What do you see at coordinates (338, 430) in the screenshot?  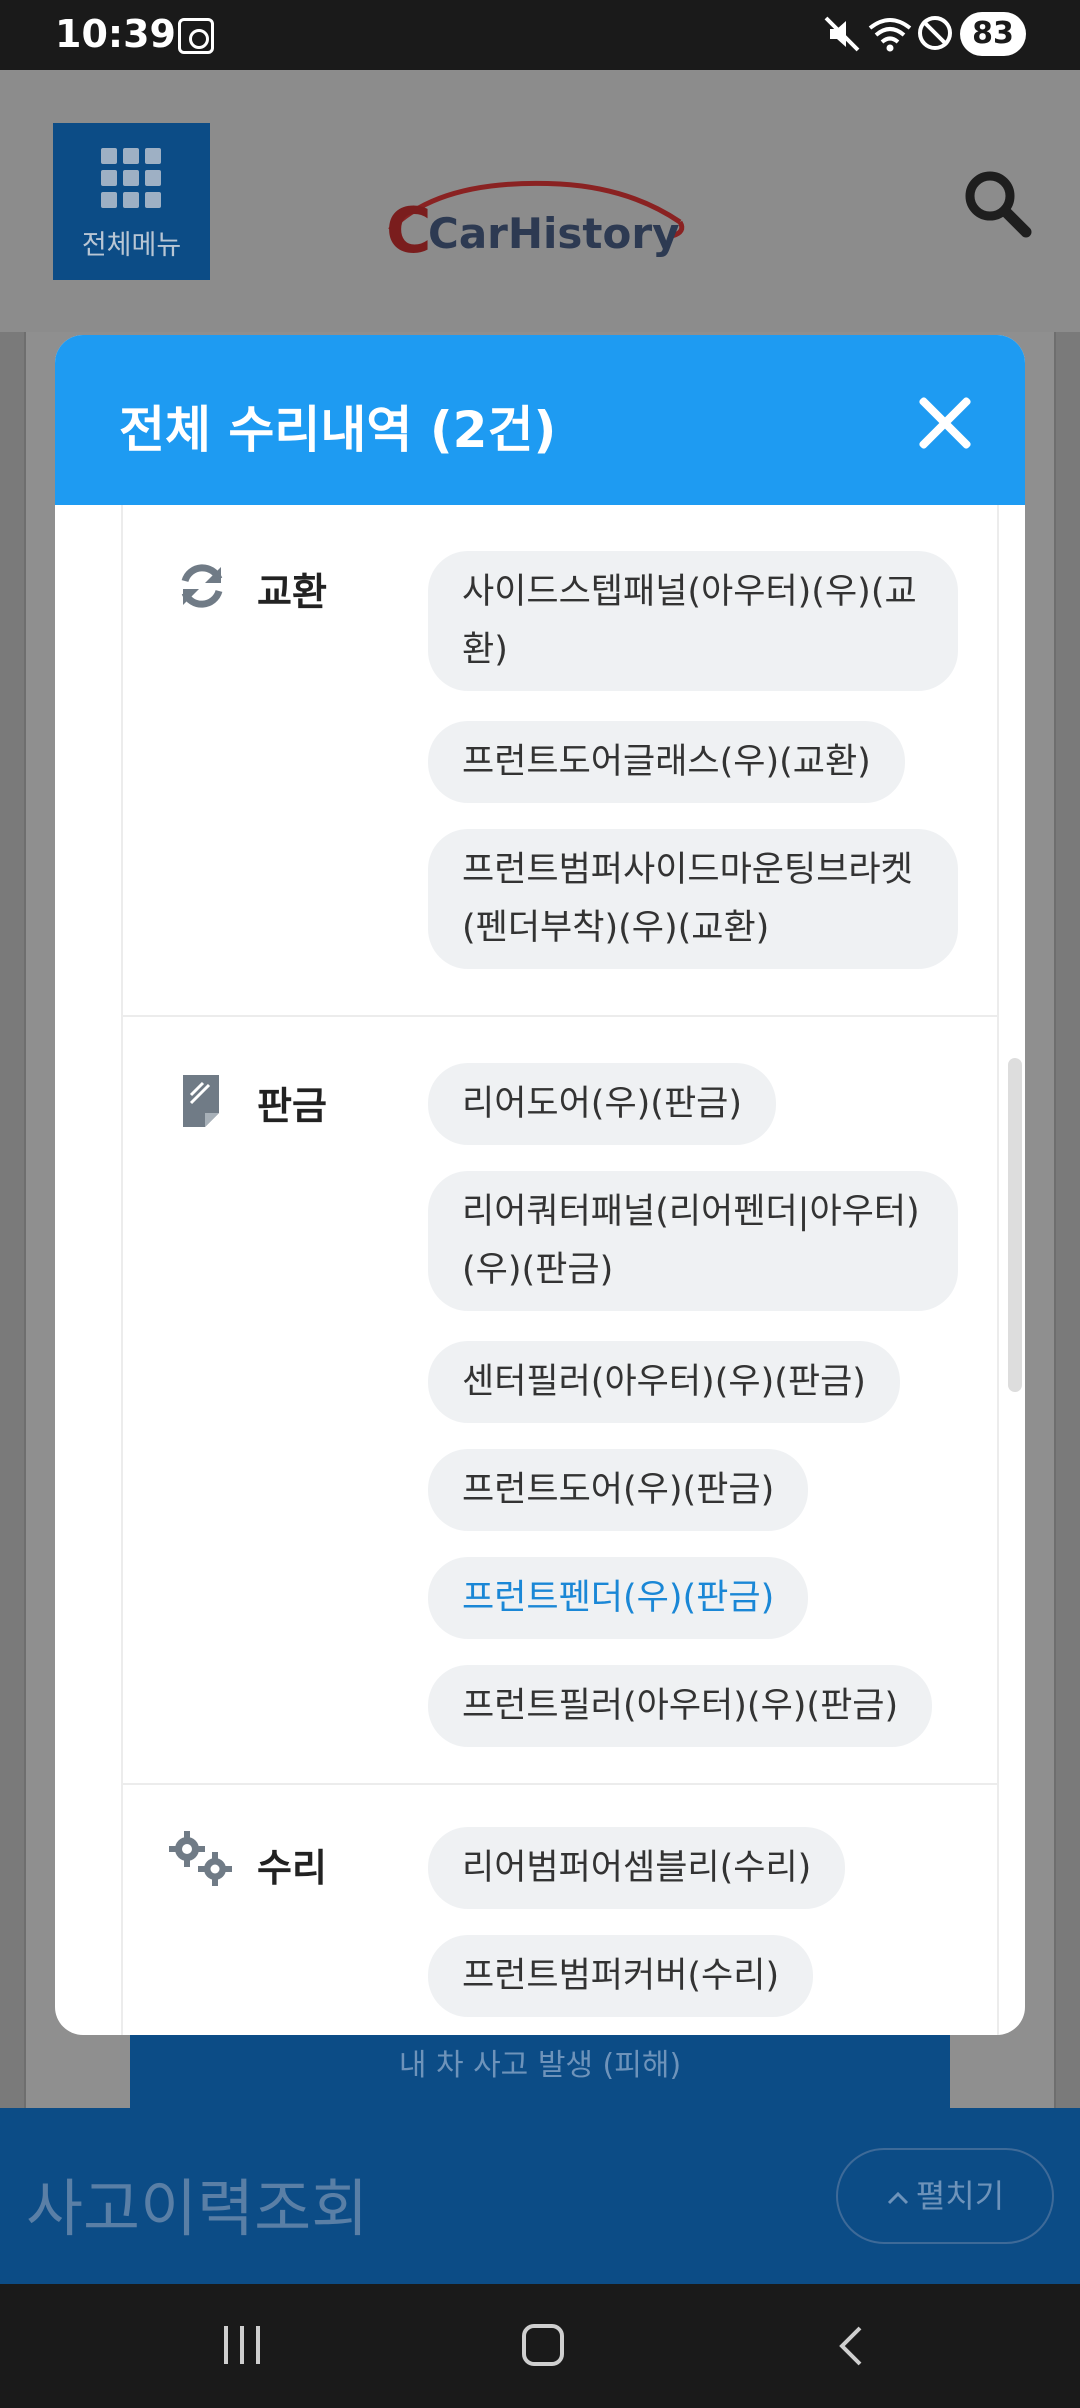 I see `modal-title: 전체 수리내역 (2건)` at bounding box center [338, 430].